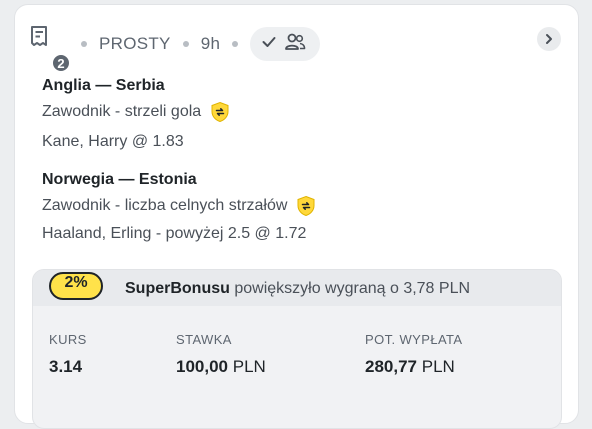  What do you see at coordinates (113, 141) in the screenshot?
I see `pick-text: Kane, Harry @ 1.83` at bounding box center [113, 141].